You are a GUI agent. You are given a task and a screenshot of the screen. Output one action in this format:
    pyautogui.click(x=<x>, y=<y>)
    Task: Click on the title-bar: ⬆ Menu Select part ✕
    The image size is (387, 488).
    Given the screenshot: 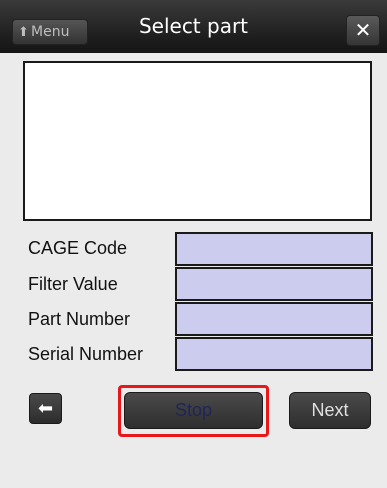 What is the action you would take?
    pyautogui.click(x=193, y=26)
    